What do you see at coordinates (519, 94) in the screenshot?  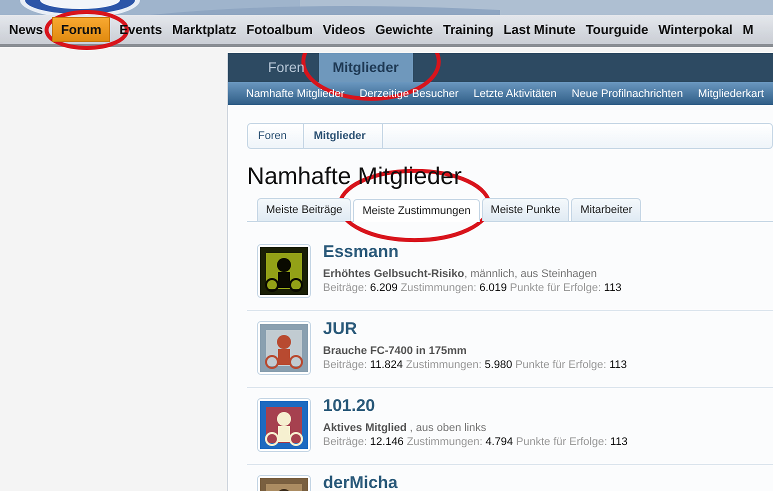 I see `subnav-link: Letzte Aktivitäten` at bounding box center [519, 94].